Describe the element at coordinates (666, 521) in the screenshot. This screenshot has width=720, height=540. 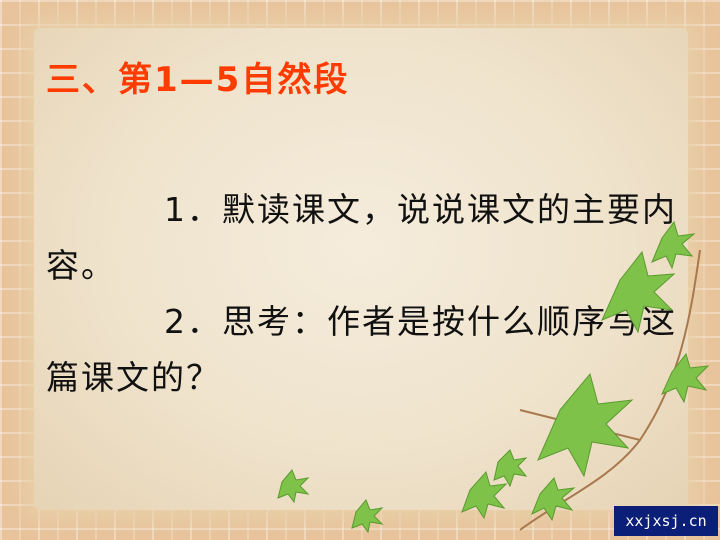
I see `watermark-badge: xxjxsj.cn` at that location.